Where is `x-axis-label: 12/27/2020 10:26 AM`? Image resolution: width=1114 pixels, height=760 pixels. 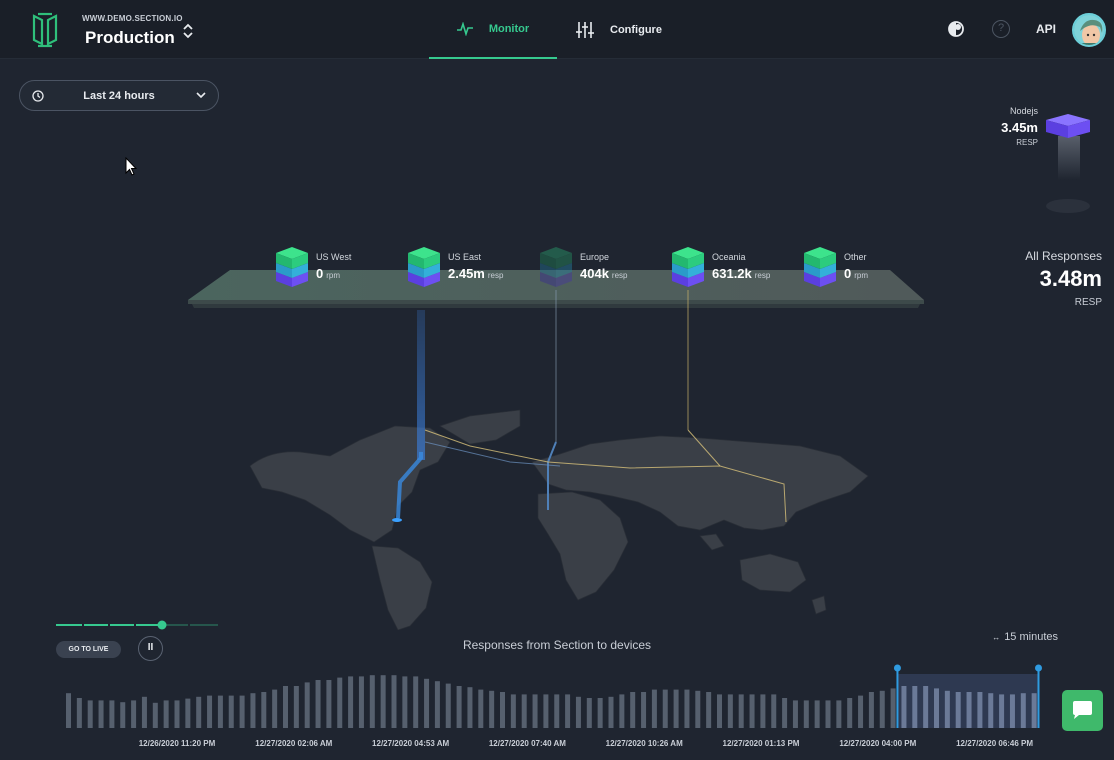 x-axis-label: 12/27/2020 10:26 AM is located at coordinates (644, 743).